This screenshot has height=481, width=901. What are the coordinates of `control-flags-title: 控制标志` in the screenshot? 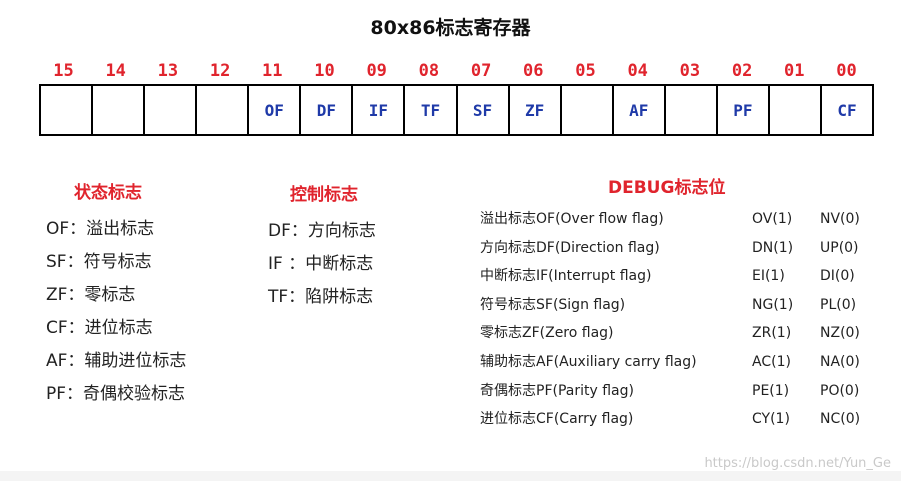 It's located at (324, 195).